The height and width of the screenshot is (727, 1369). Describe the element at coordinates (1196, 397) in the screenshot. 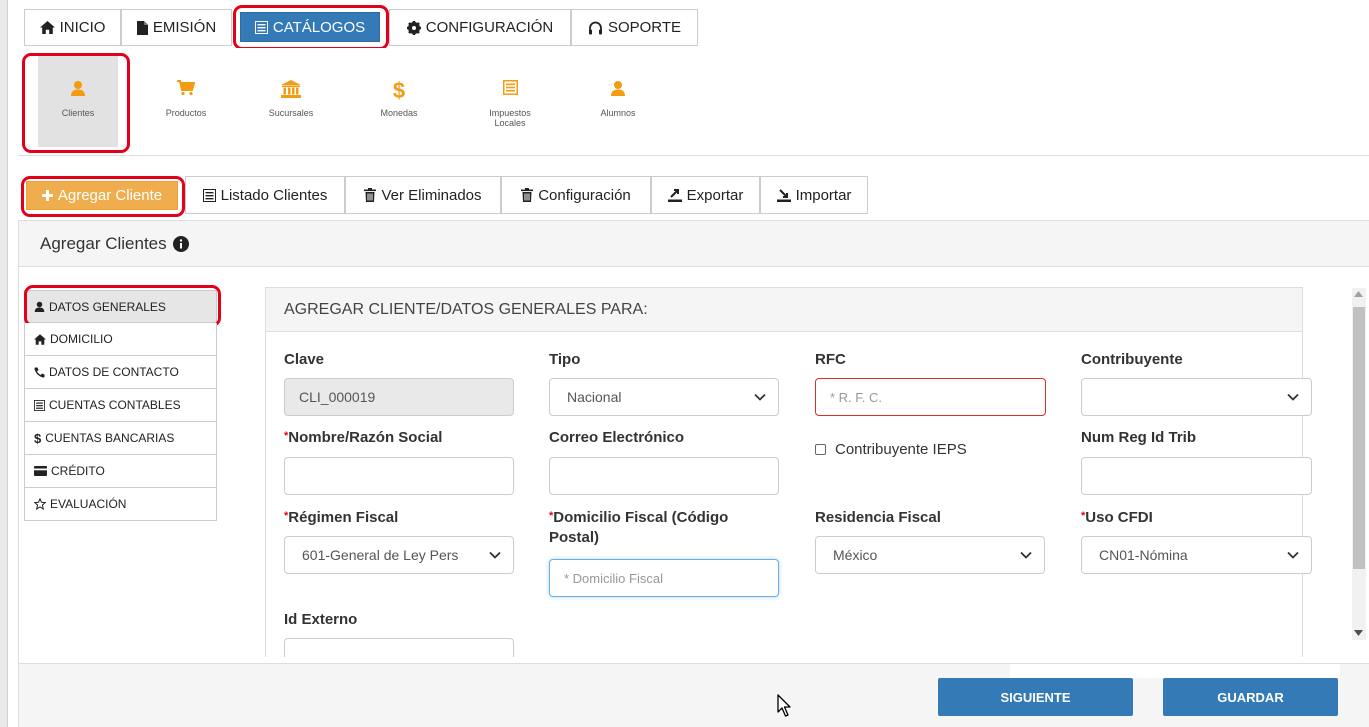

I see `contribuyente-select` at that location.